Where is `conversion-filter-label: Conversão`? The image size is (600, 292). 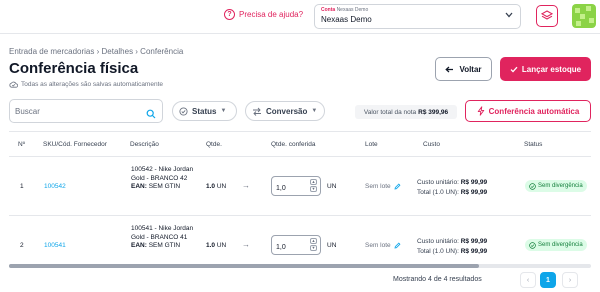 conversion-filter-label: Conversão is located at coordinates (287, 111).